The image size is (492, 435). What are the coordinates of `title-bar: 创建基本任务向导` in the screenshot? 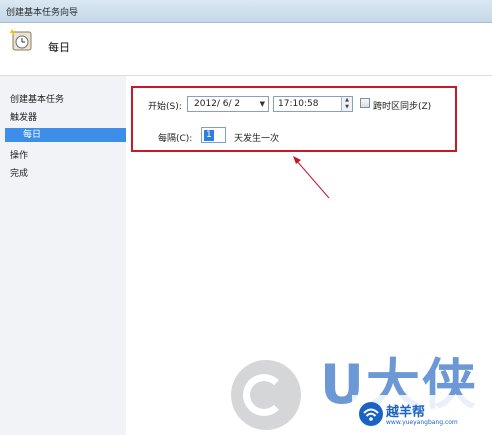 It's located at (246, 11).